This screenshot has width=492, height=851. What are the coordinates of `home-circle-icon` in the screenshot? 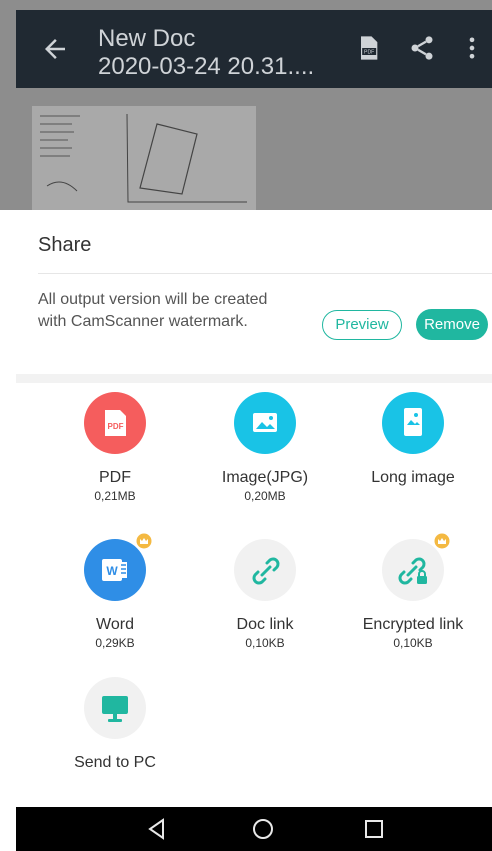 It's located at (263, 829).